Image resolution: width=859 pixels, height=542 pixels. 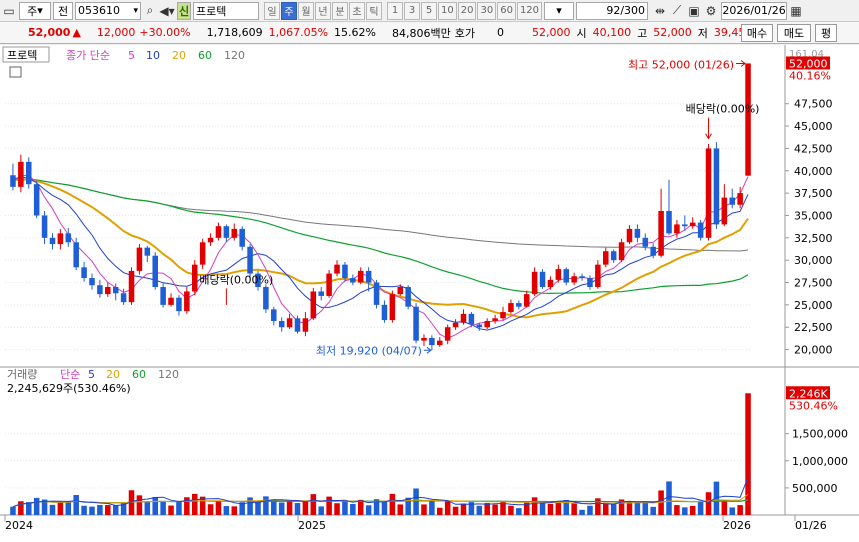 I want to click on eval-button: 평, so click(x=826, y=33).